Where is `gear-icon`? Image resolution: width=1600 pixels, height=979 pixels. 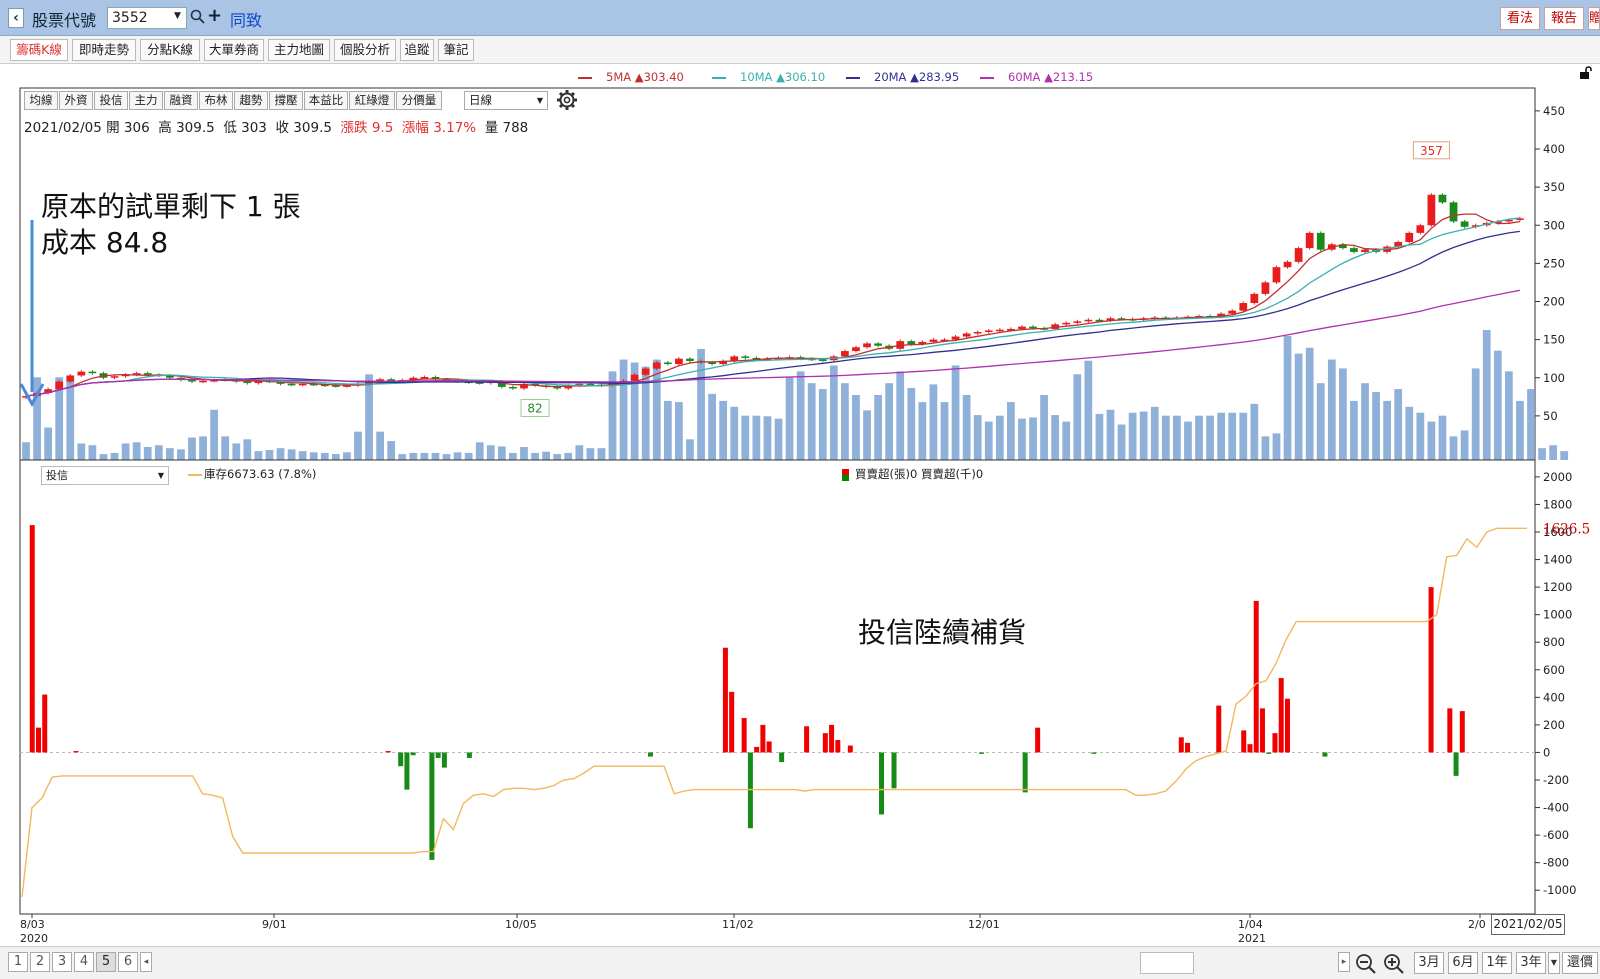
gear-icon is located at coordinates (567, 100).